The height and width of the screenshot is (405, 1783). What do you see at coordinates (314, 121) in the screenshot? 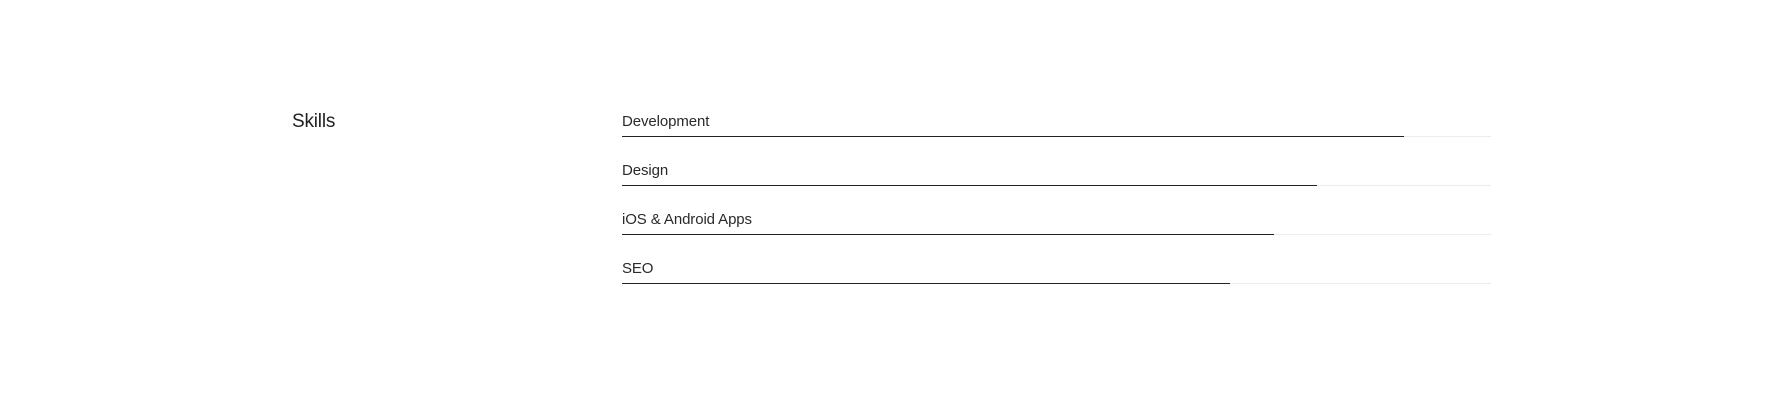
I see `skills-title: Skills` at bounding box center [314, 121].